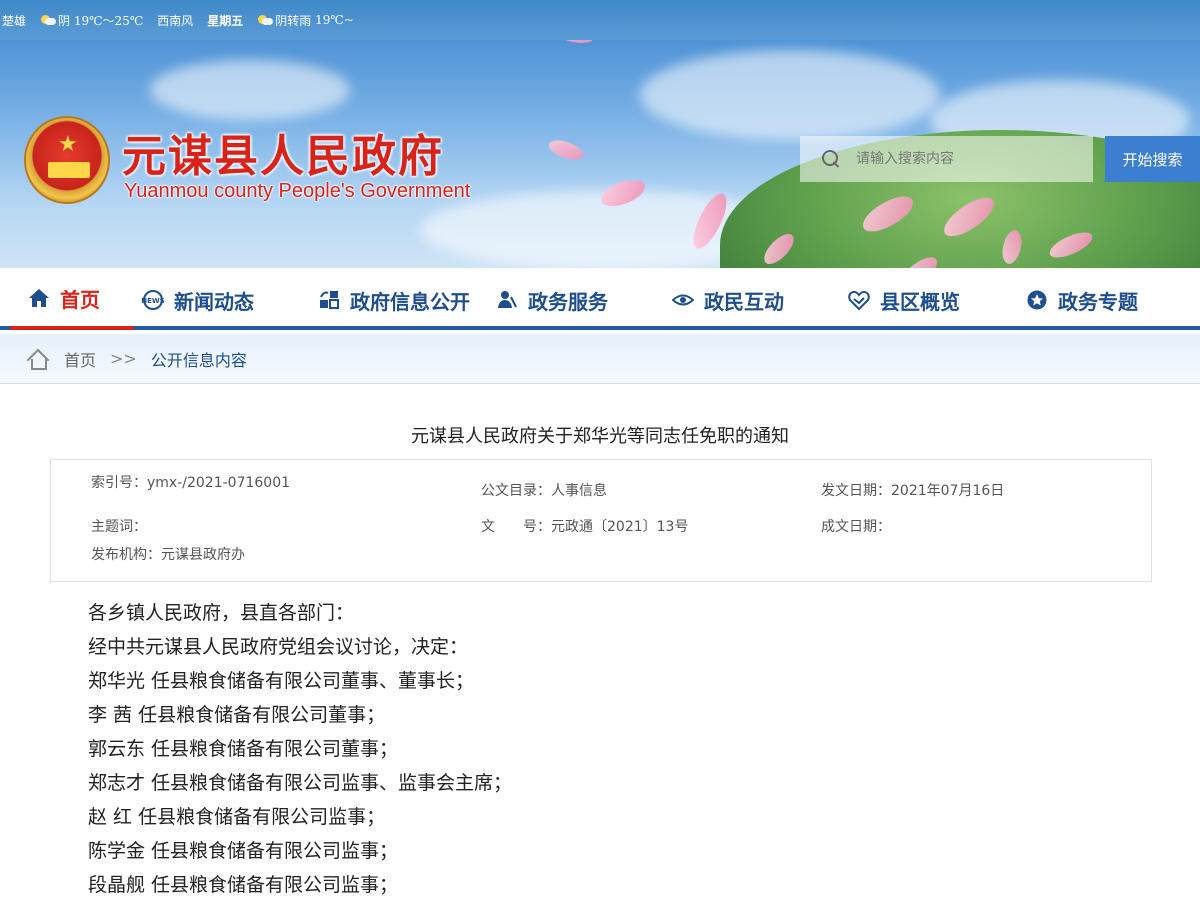  I want to click on nav-item-info-disclosure: 政府信息公开, so click(394, 300).